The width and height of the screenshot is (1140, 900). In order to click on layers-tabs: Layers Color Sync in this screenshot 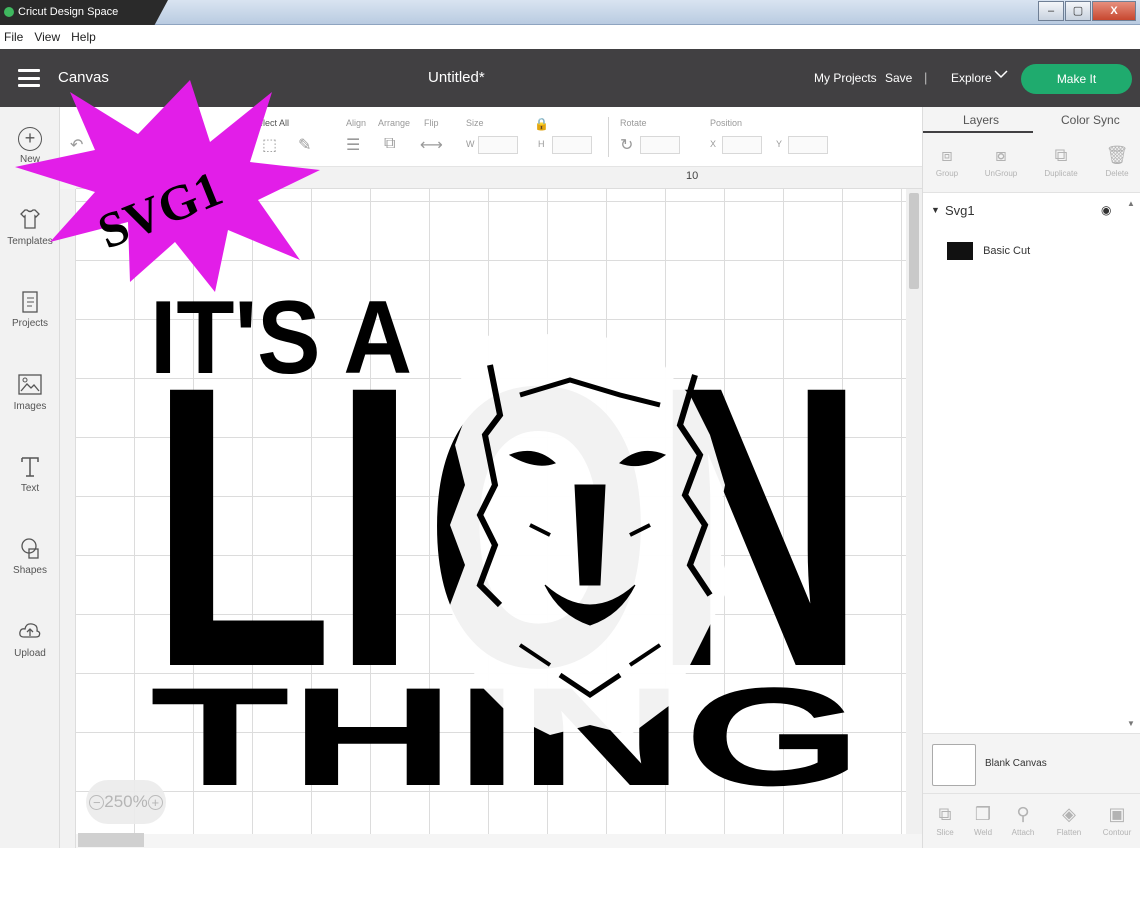, I will do `click(1031, 120)`.